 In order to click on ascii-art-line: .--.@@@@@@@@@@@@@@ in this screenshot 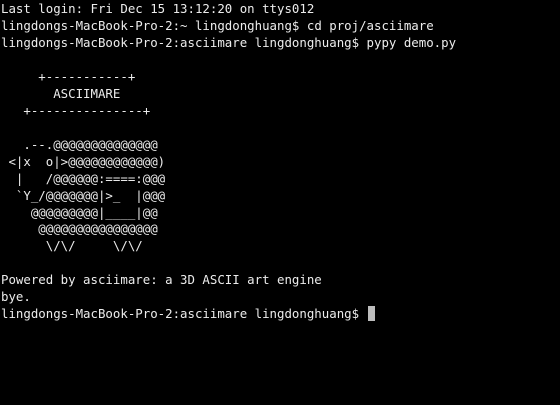, I will do `click(79, 144)`.